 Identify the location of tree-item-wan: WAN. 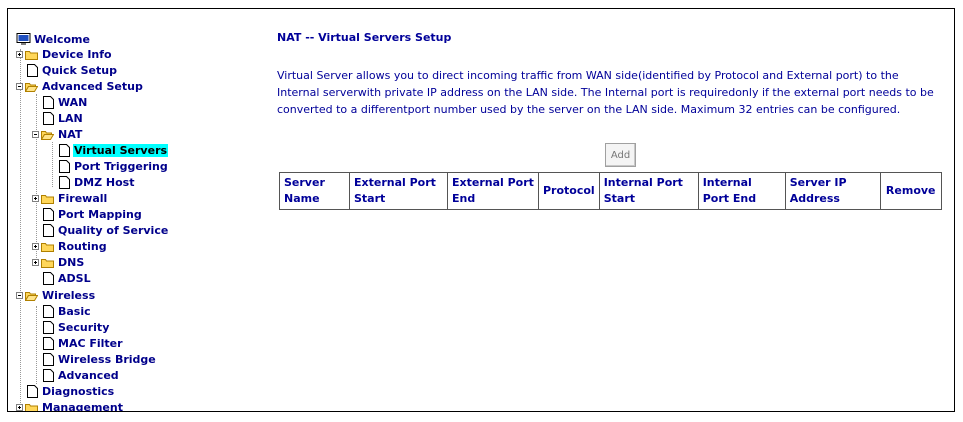
(60, 102).